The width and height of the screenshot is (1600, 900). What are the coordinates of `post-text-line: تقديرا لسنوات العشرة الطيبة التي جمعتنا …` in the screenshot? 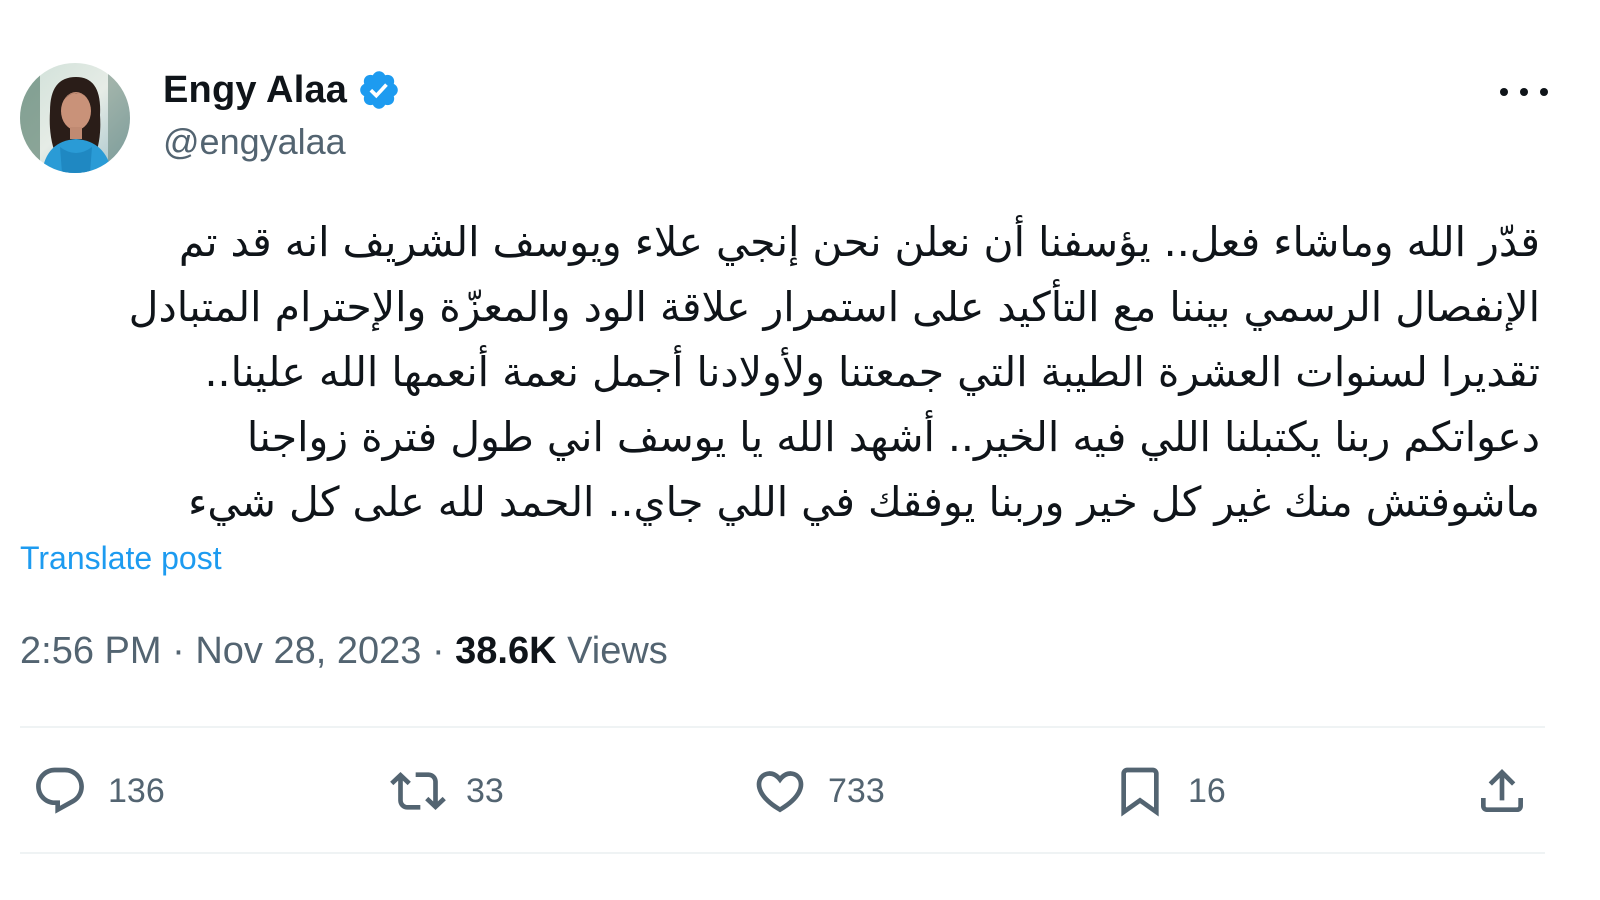 It's located at (872, 372).